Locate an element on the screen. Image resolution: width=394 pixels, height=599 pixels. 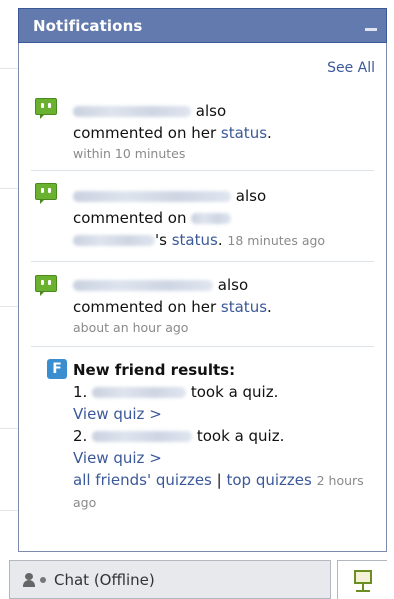
top-quizzes-link: top quizzes is located at coordinates (269, 480).